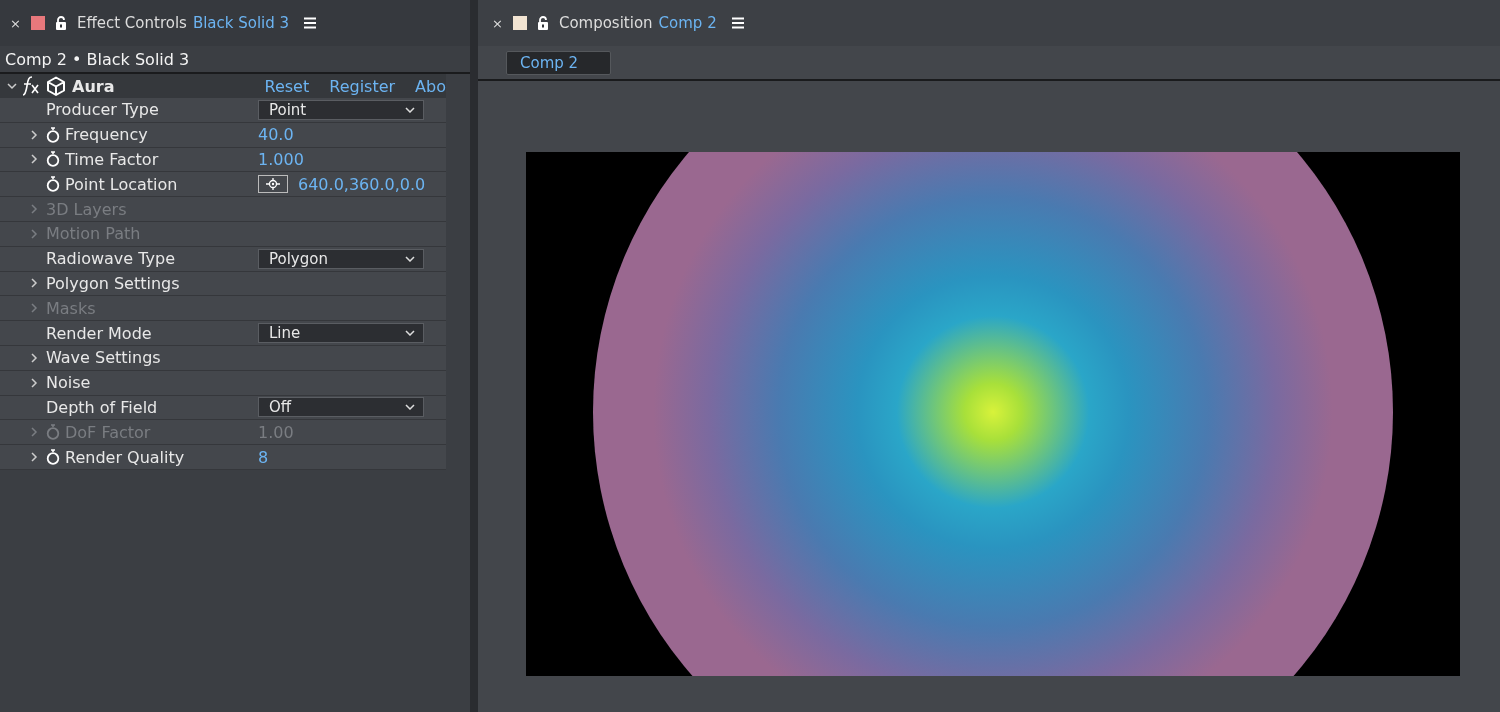 The height and width of the screenshot is (712, 1500). I want to click on property-value: 1.000, so click(281, 159).